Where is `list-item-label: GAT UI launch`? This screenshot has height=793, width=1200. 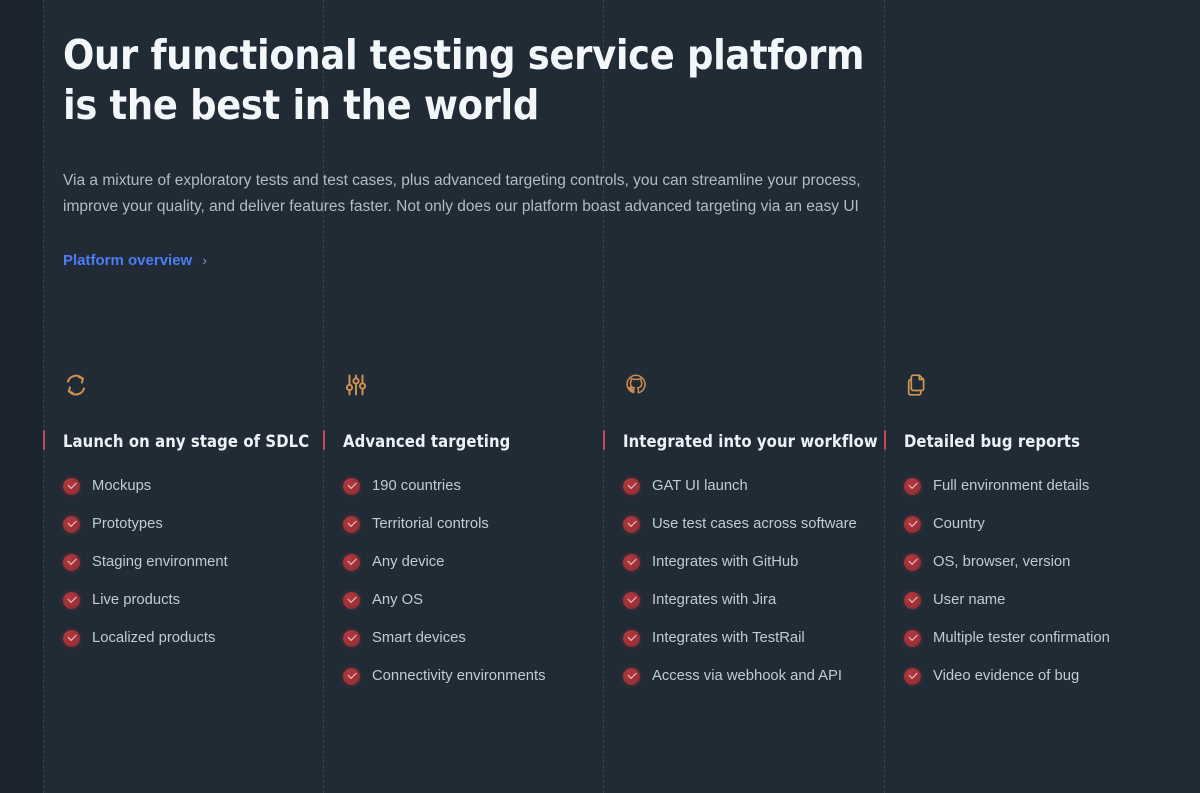 list-item-label: GAT UI launch is located at coordinates (700, 486).